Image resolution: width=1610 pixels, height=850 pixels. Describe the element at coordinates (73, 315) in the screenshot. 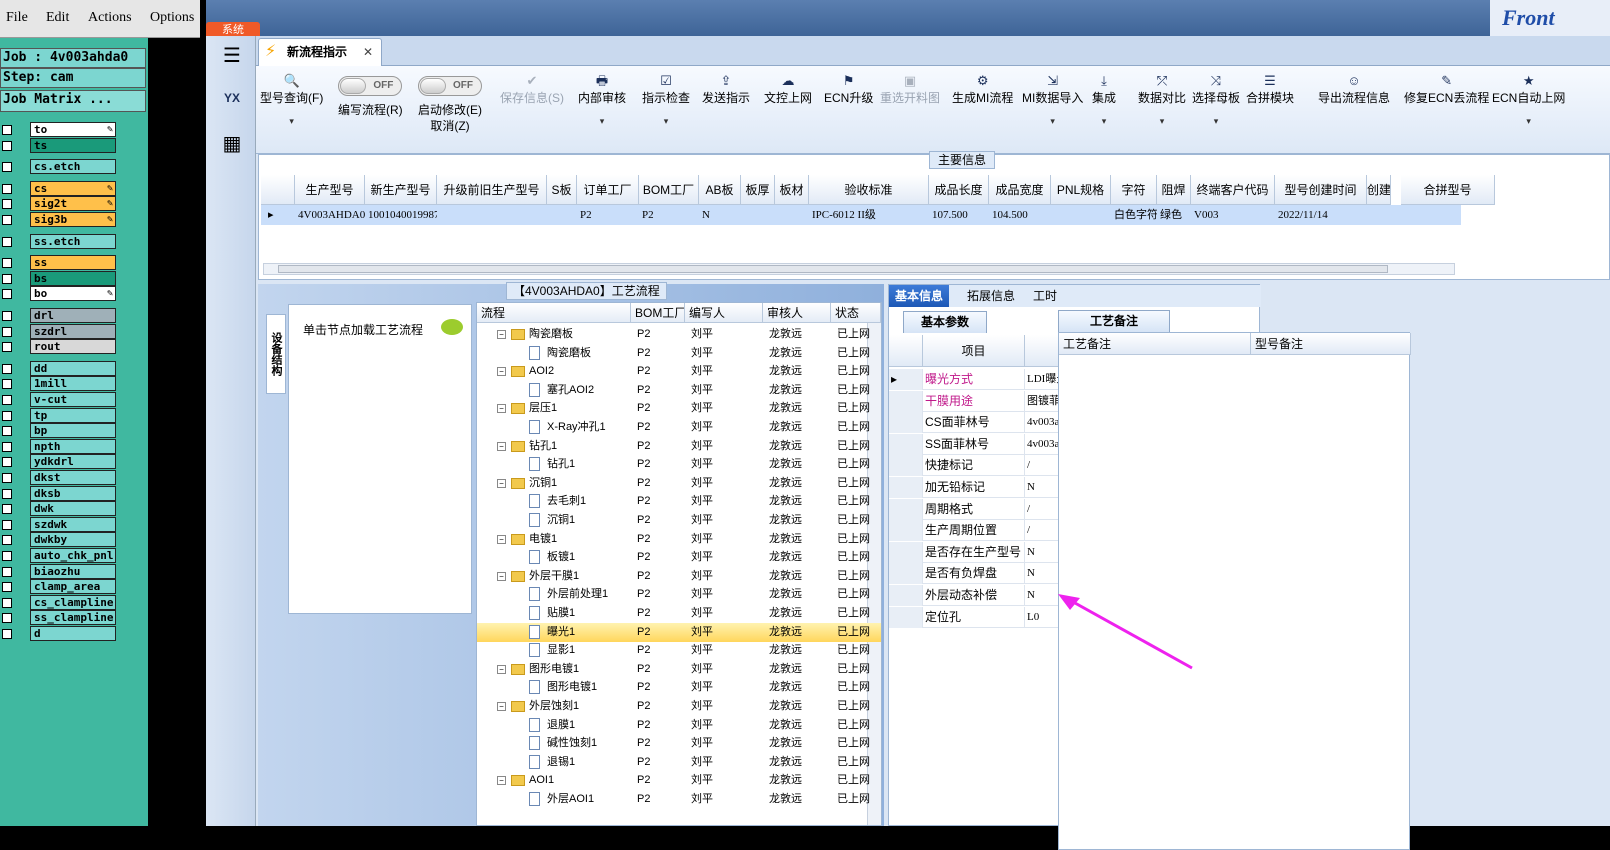

I see `layer-name: drl` at that location.